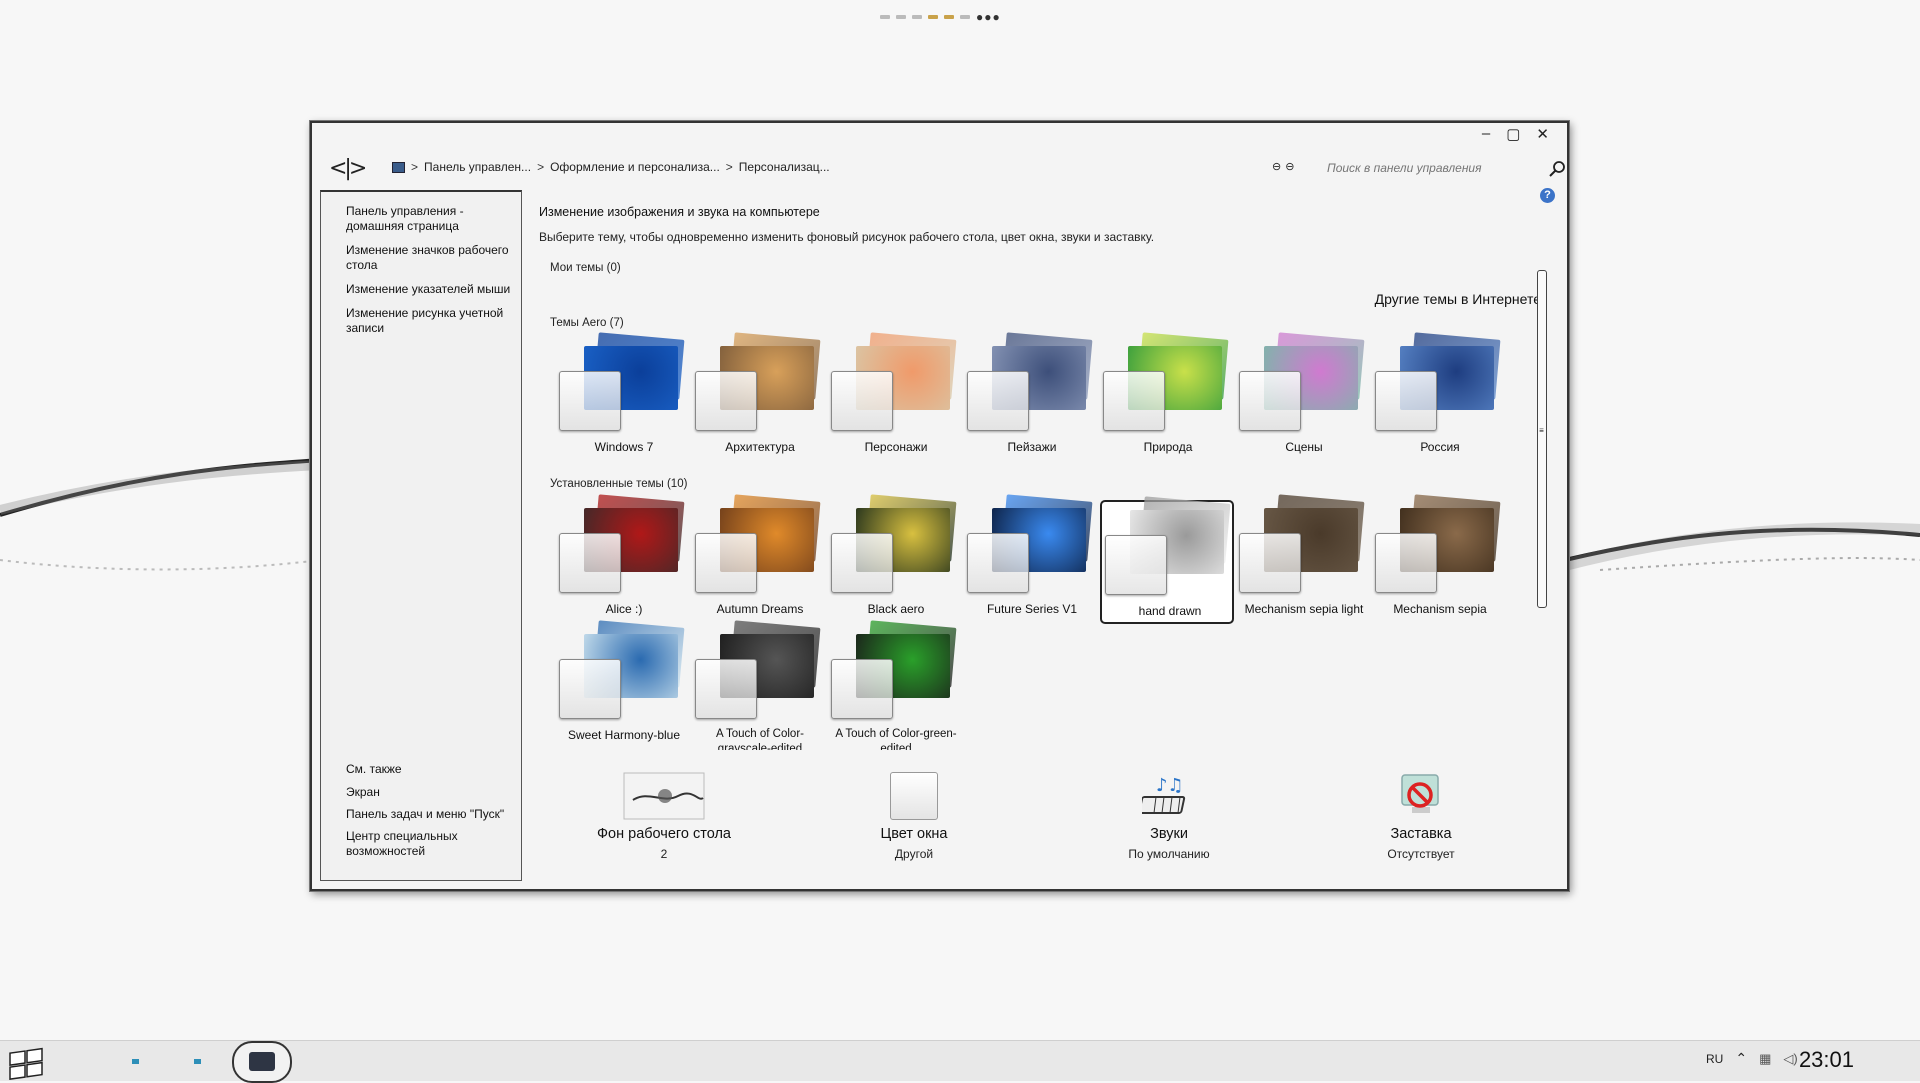 Image resolution: width=1920 pixels, height=1083 pixels. What do you see at coordinates (664, 815) in the screenshot?
I see `wallpaper-setting: Фон рабочего стола 2` at bounding box center [664, 815].